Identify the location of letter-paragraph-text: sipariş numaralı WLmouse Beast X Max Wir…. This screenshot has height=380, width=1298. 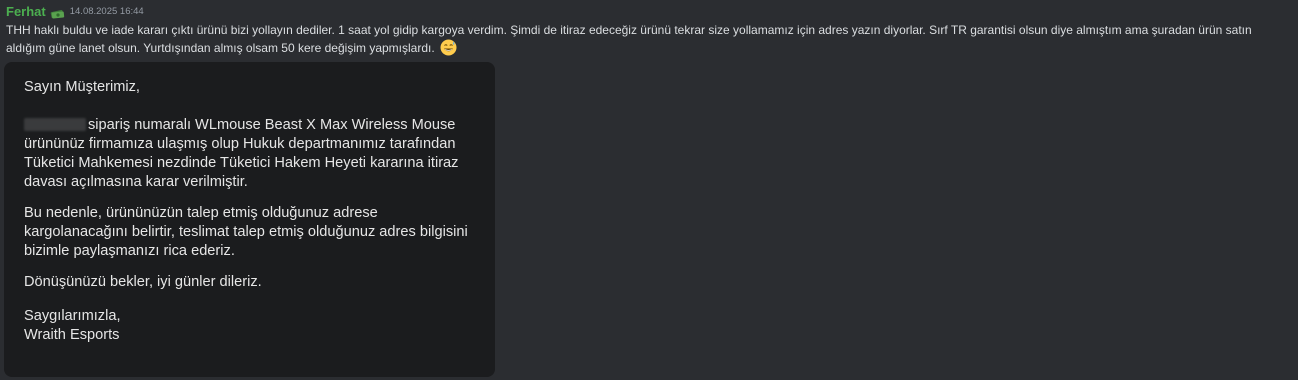
(241, 153).